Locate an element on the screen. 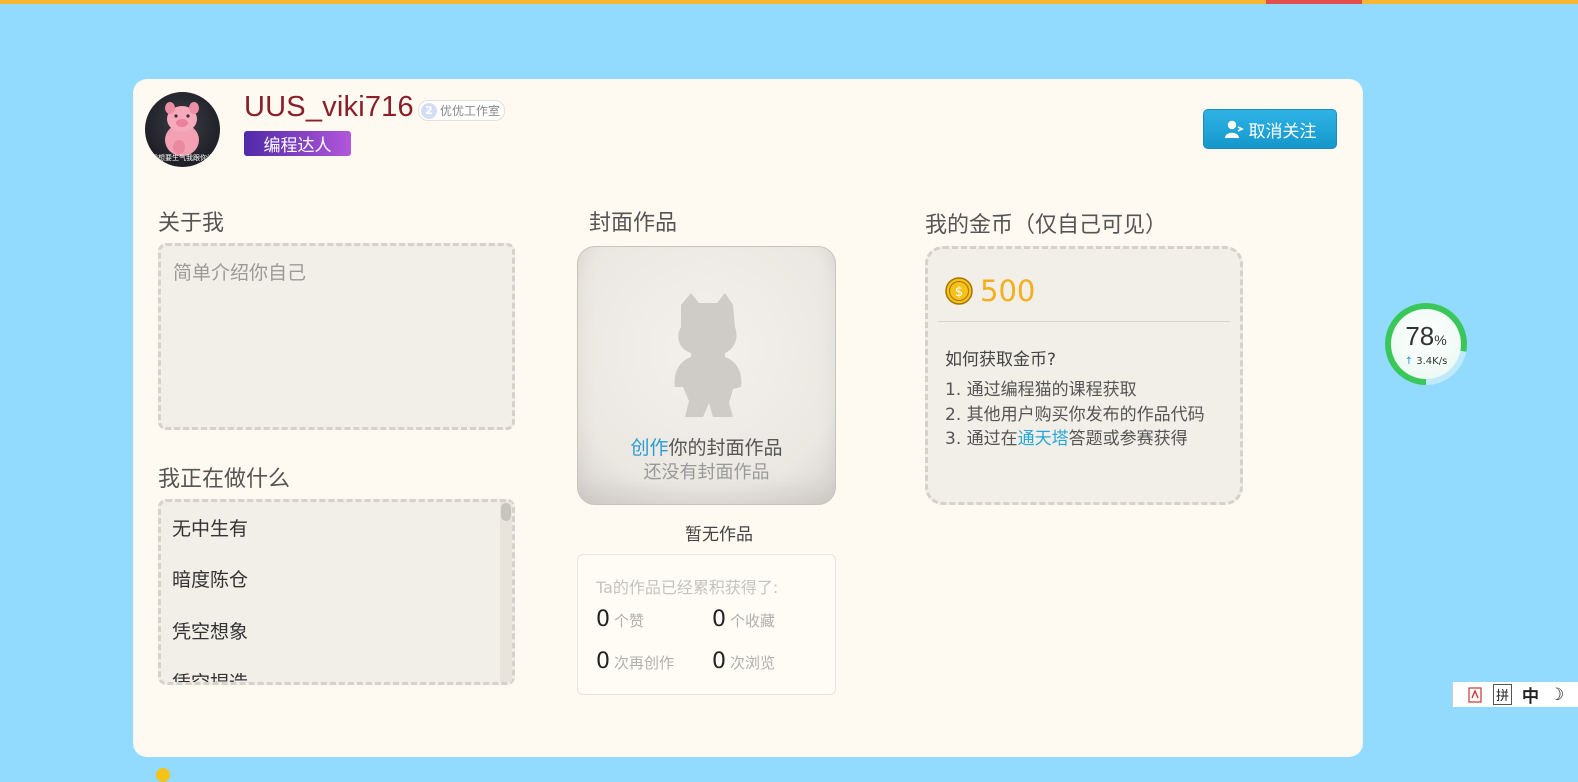 The height and width of the screenshot is (782, 1578). about-textarea: 简单介绍你自己 is located at coordinates (336, 336).